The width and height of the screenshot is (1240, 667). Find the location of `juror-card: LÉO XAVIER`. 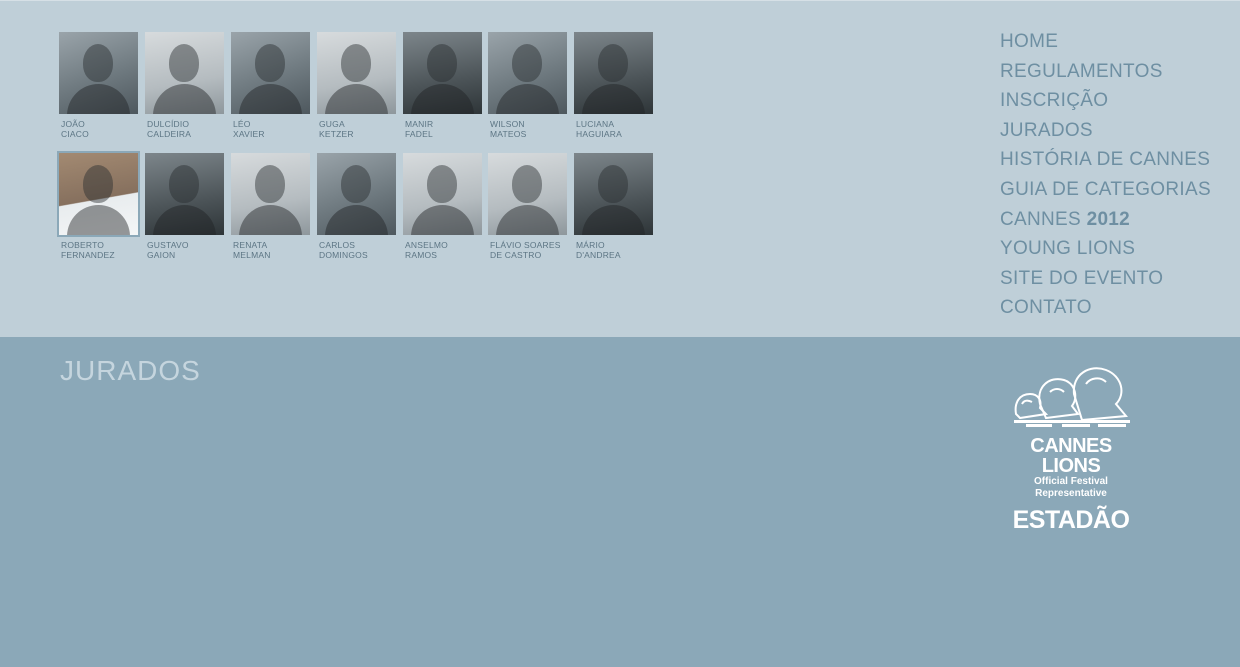

juror-card: LÉO XAVIER is located at coordinates (270, 85).